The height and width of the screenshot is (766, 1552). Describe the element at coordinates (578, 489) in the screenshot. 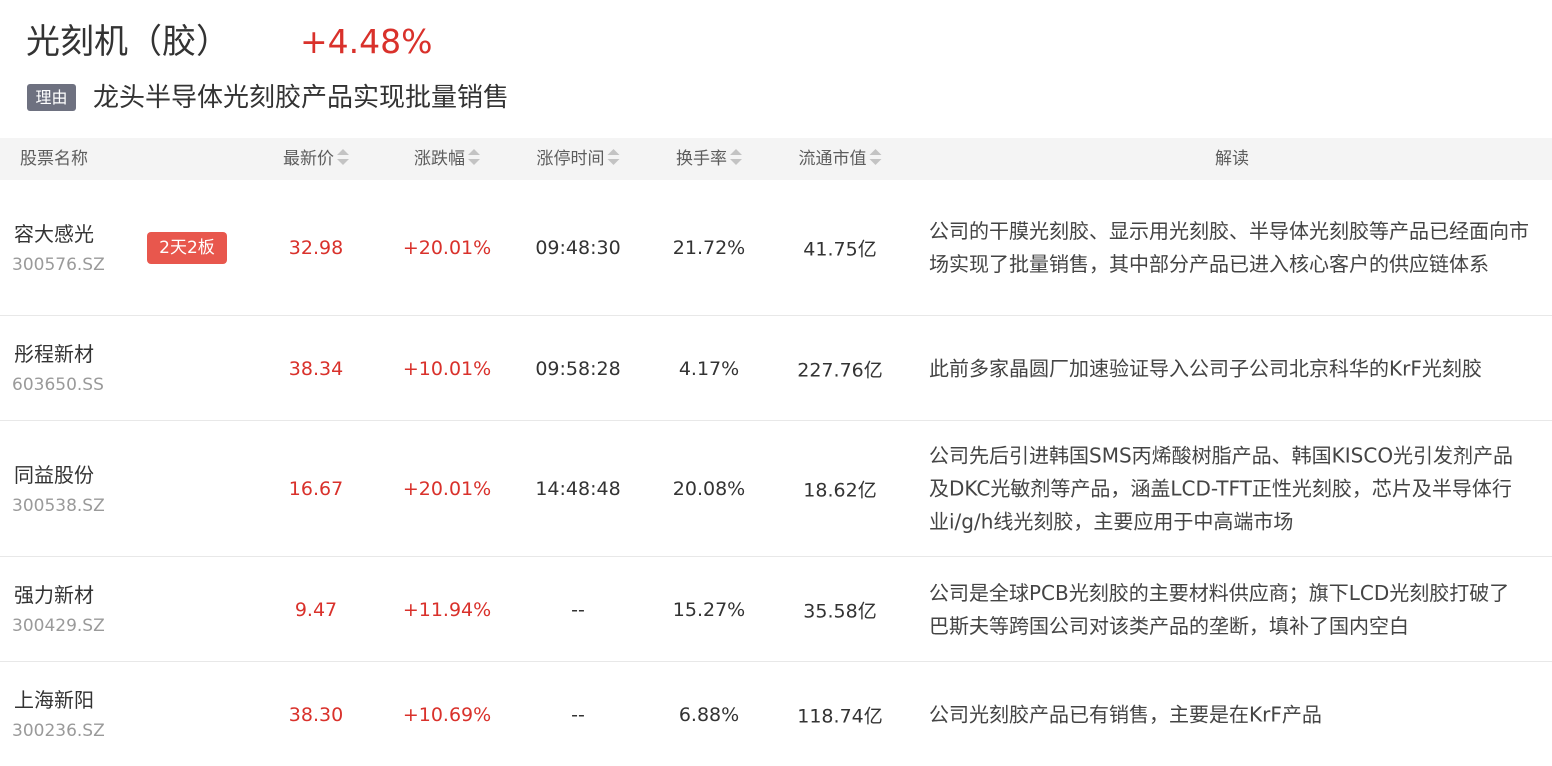

I see `limit-time-cell: 14:48:48` at that location.